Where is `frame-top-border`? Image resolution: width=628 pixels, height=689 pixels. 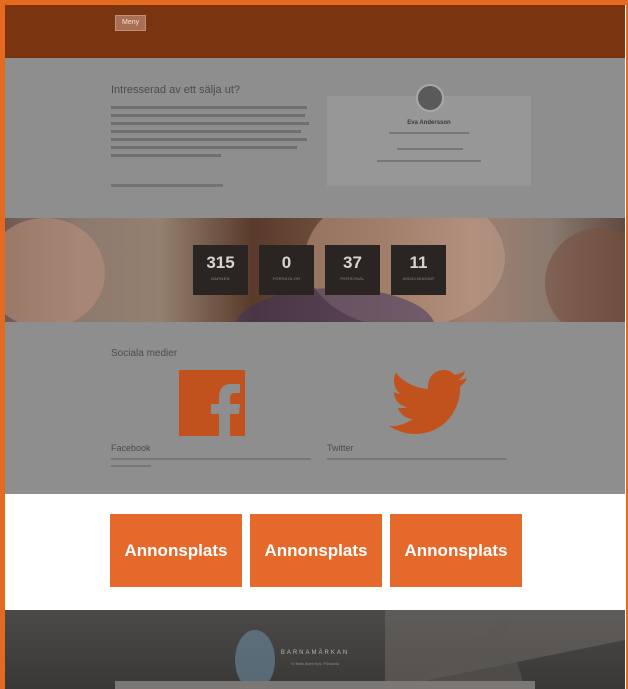 frame-top-border is located at coordinates (314, 2).